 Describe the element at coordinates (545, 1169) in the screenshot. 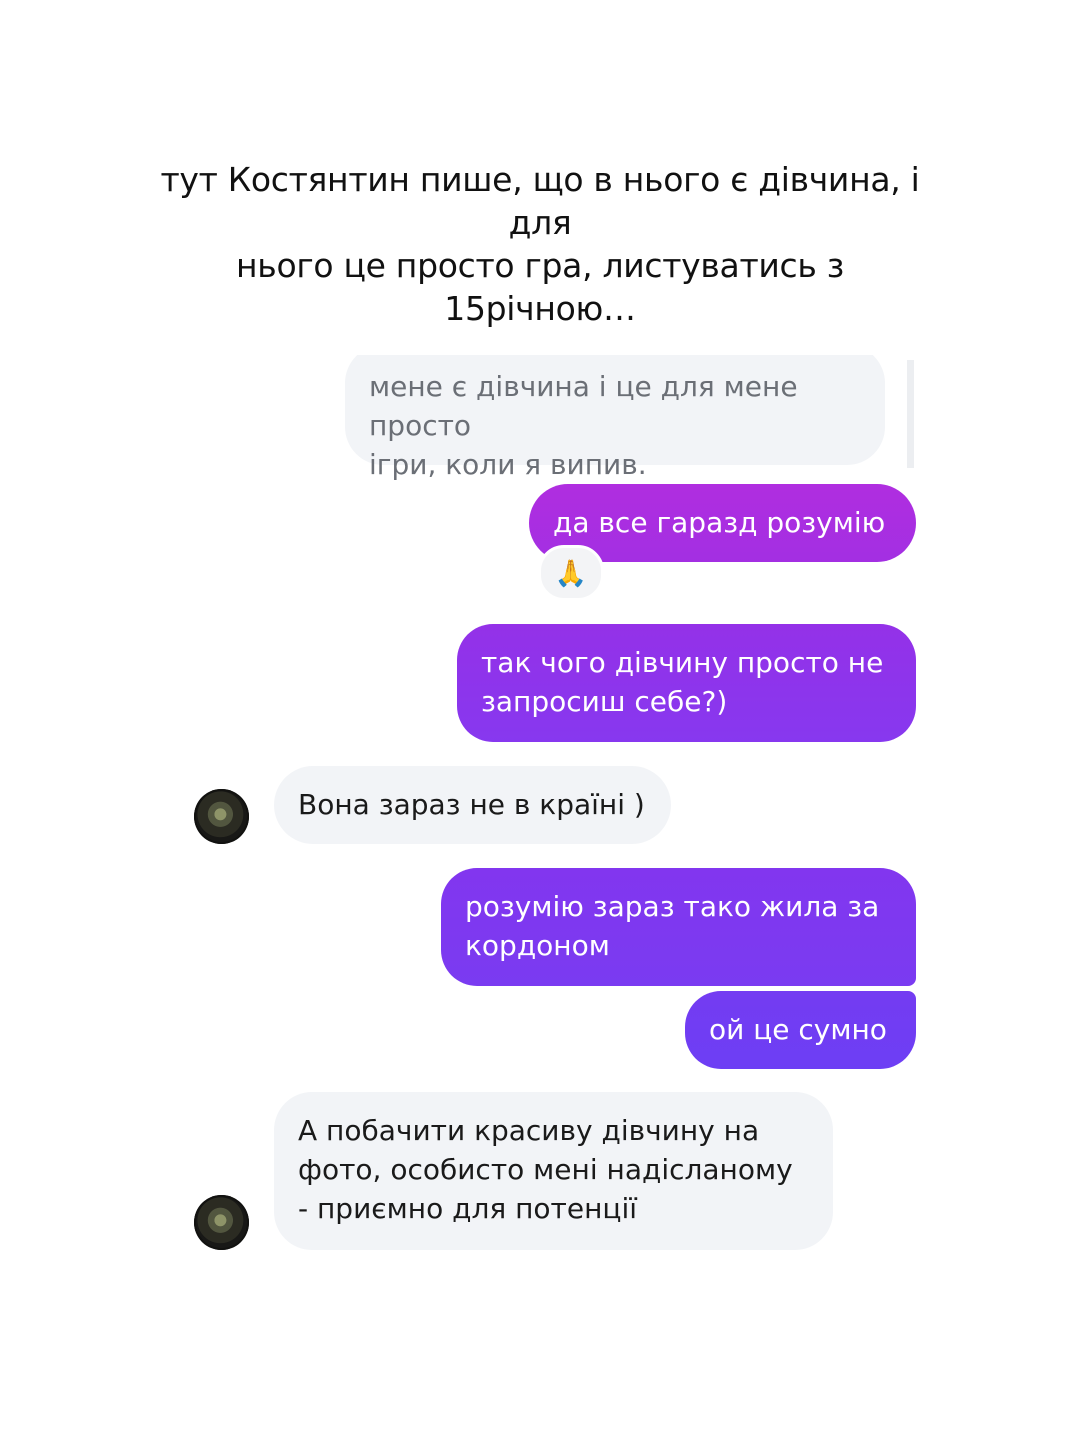

I see `message-line: фото, особисто мені надісланому` at that location.